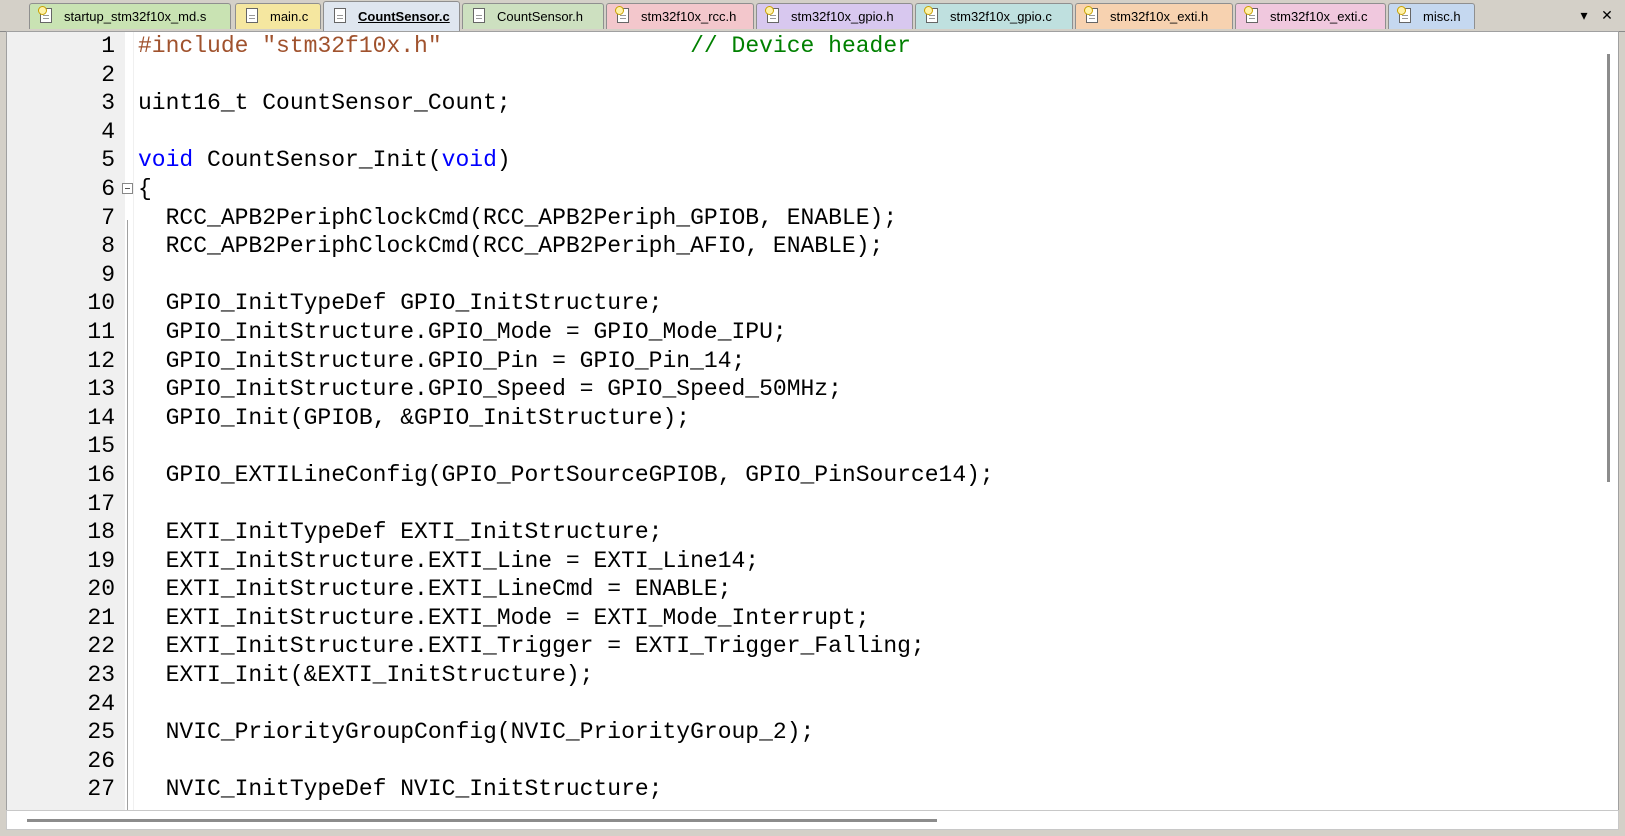 The image size is (1625, 836). I want to click on collapse-block-icon, so click(127, 188).